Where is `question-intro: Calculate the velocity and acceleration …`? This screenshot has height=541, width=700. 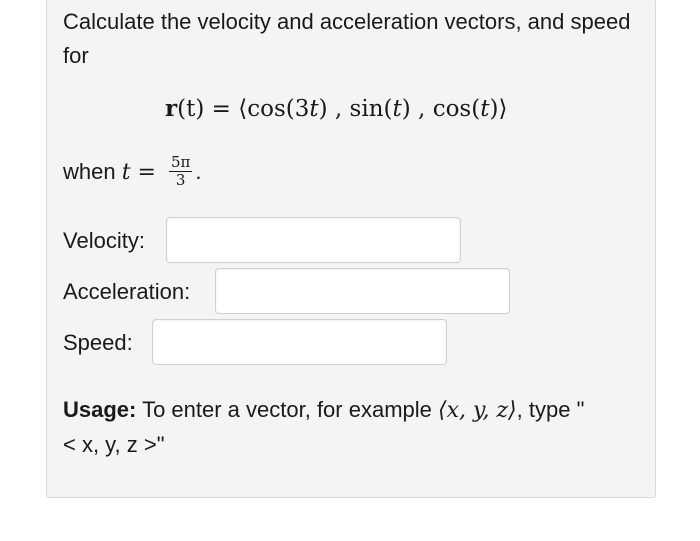
question-intro: Calculate the velocity and acceleration … is located at coordinates (347, 38).